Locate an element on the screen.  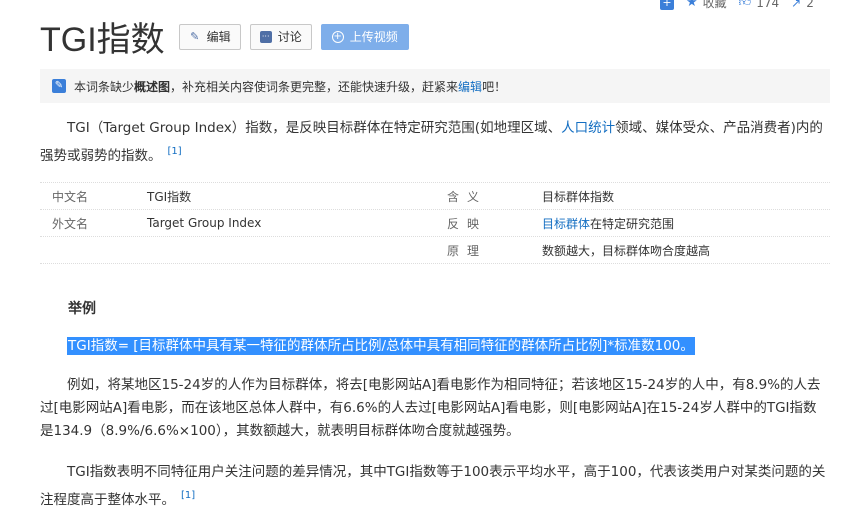
add-button: + is located at coordinates (667, 5).